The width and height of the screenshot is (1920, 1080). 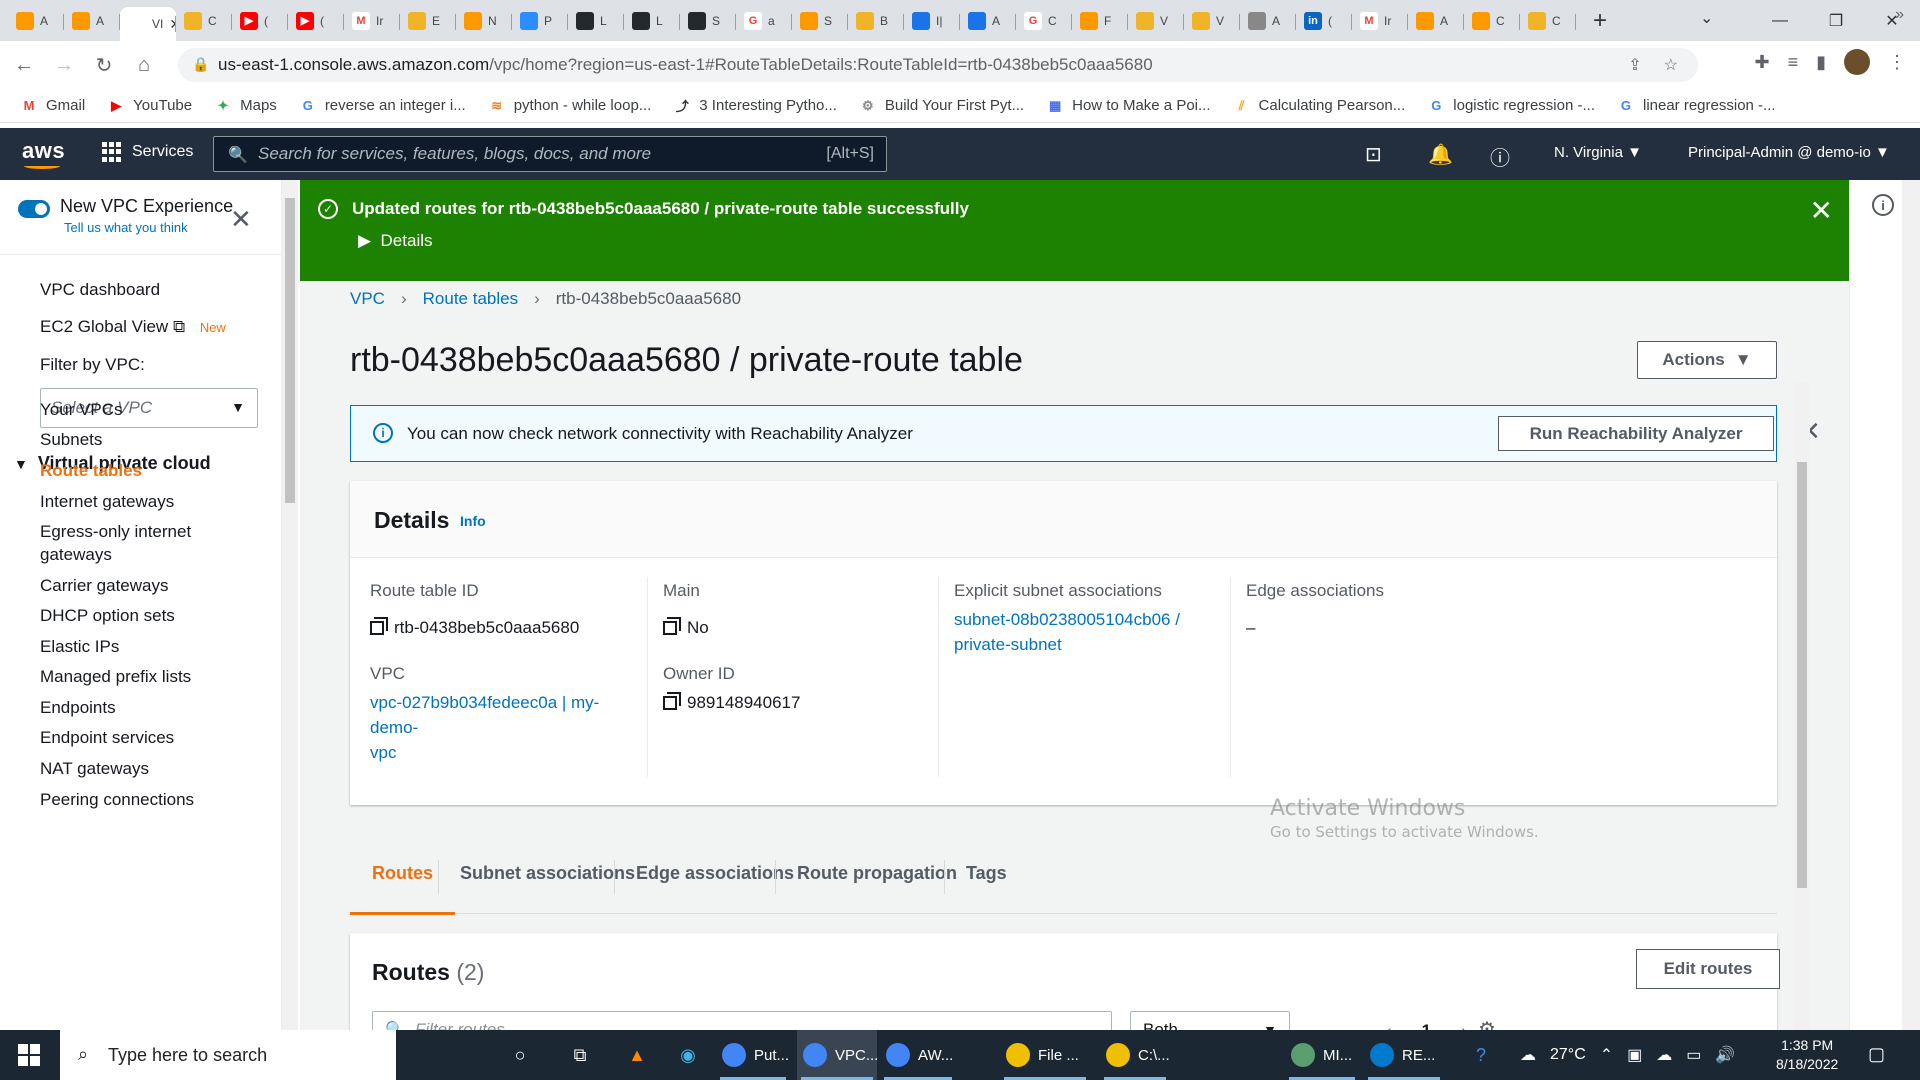 I want to click on sidebar-item-endpoint-services: Endpoint services, so click(x=107, y=738).